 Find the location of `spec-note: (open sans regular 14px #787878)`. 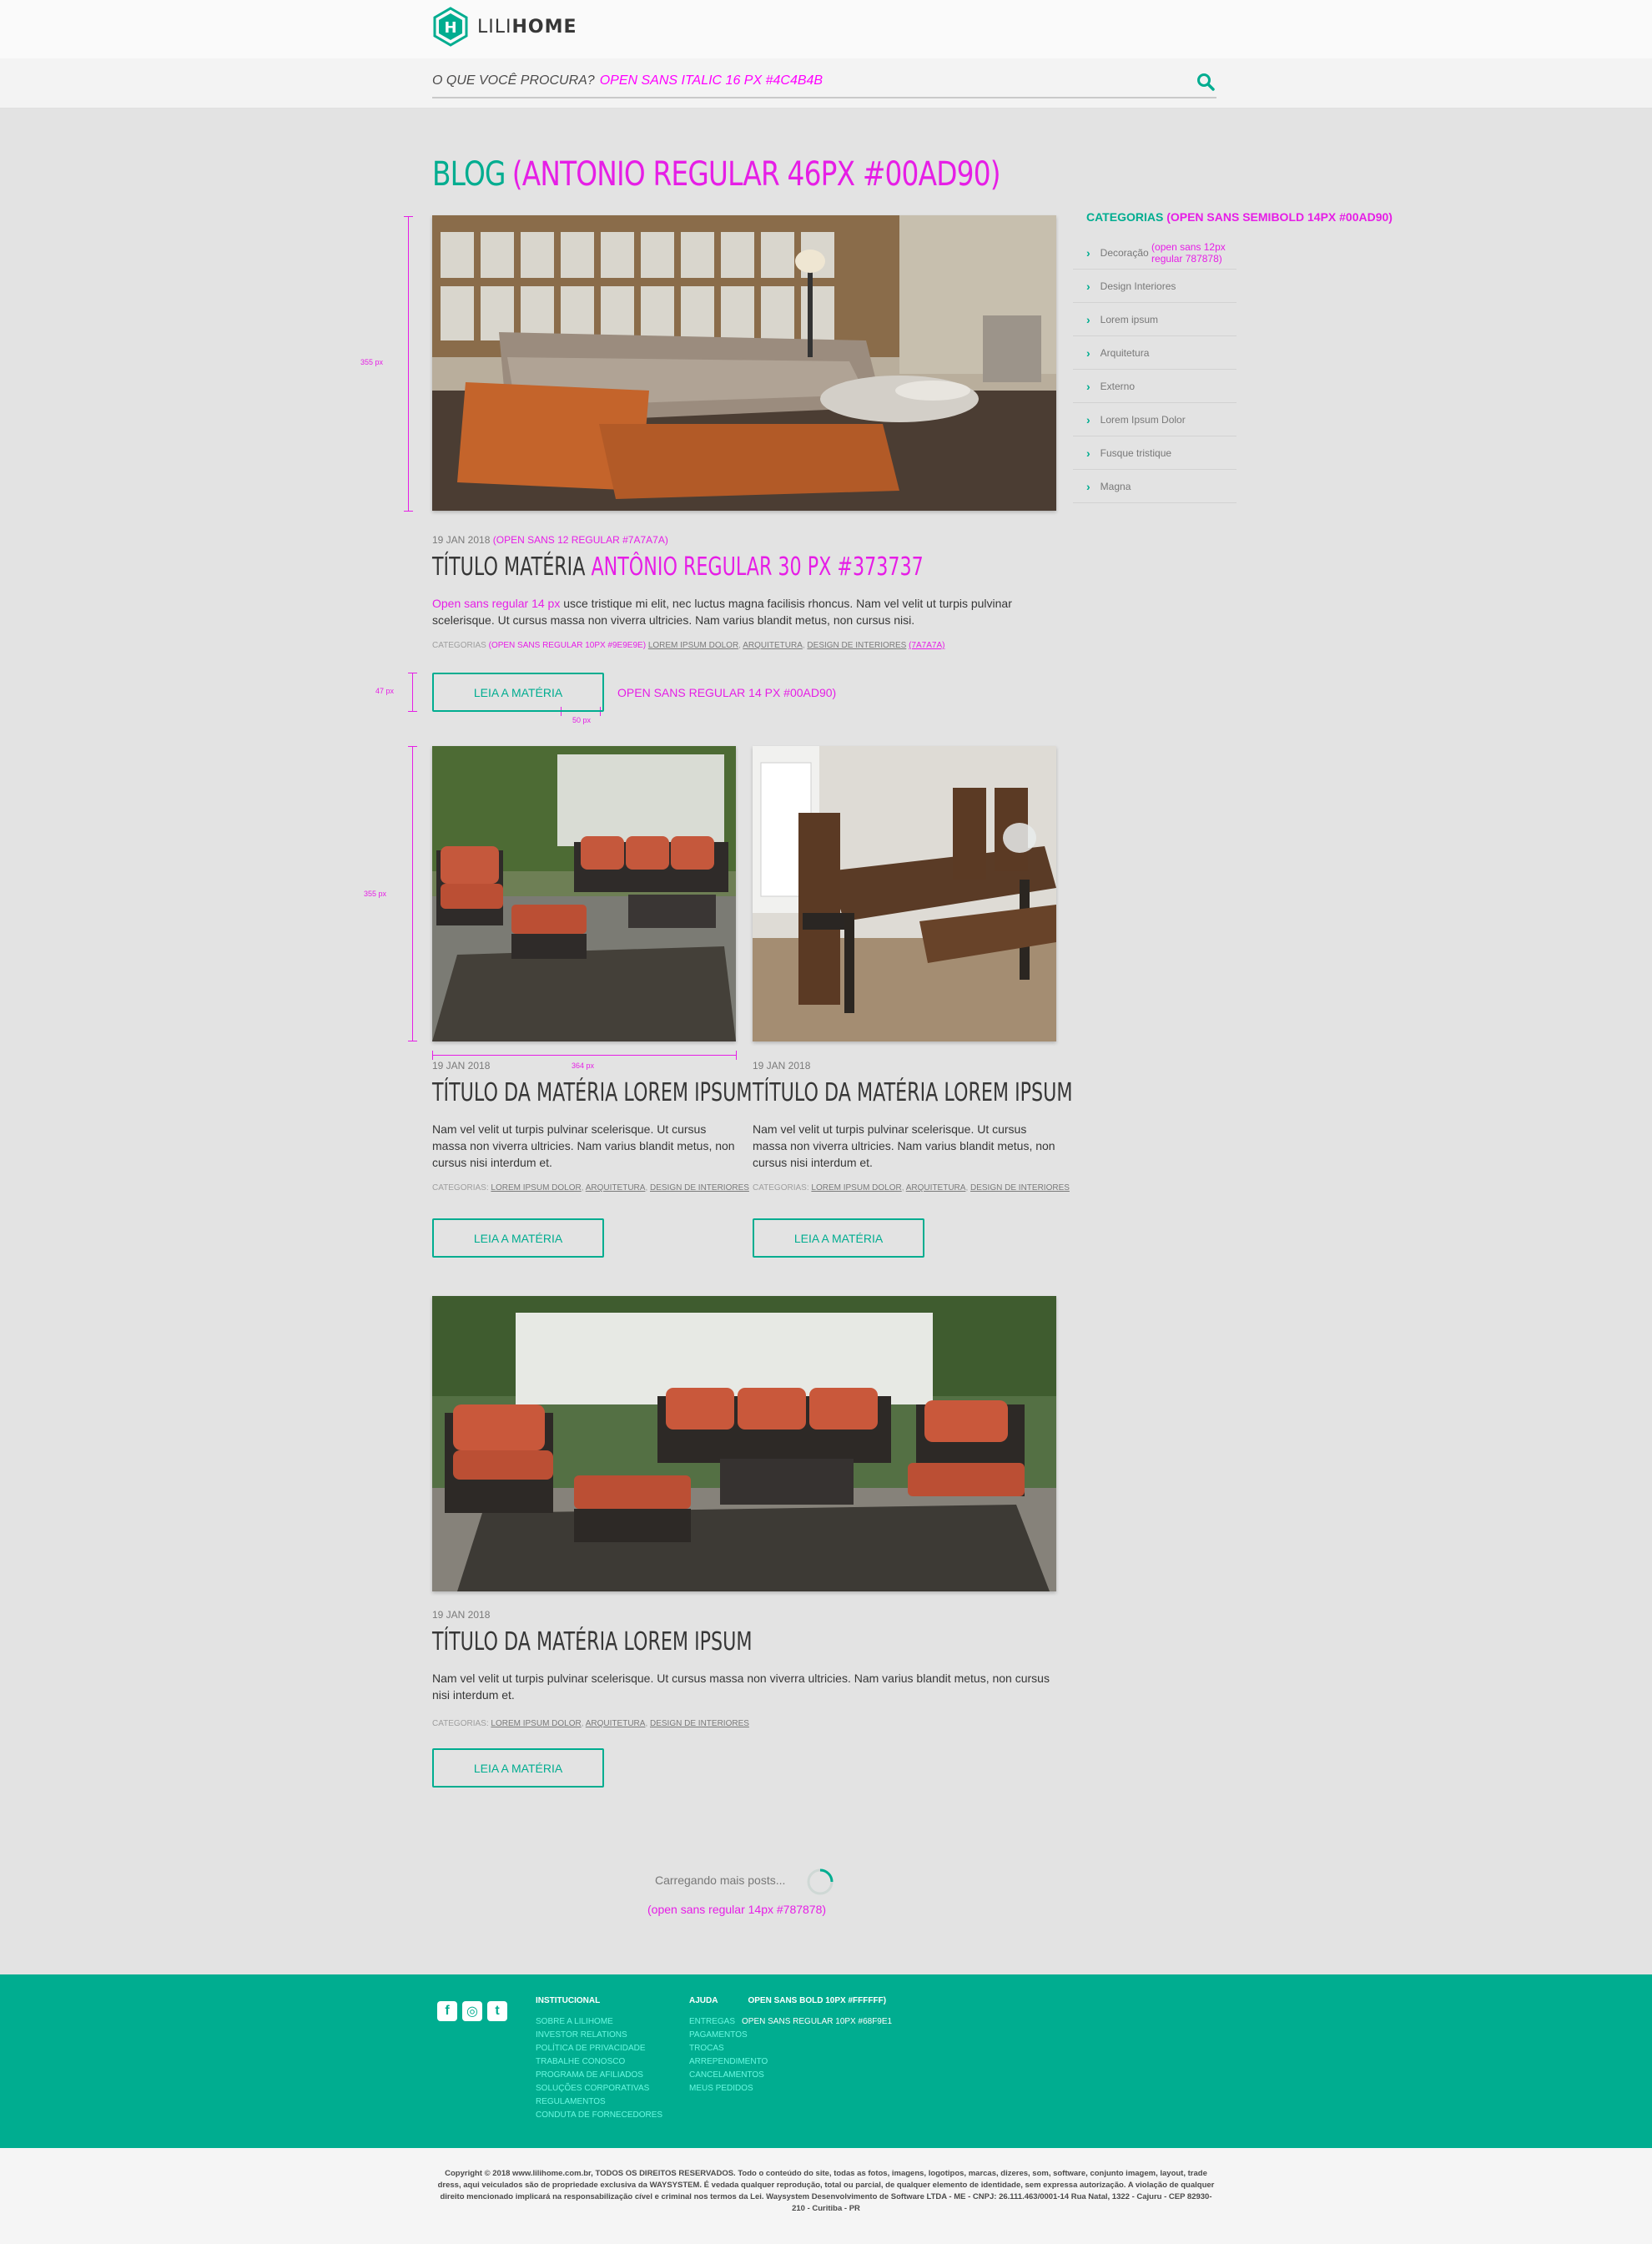

spec-note: (open sans regular 14px #787878) is located at coordinates (737, 1909).